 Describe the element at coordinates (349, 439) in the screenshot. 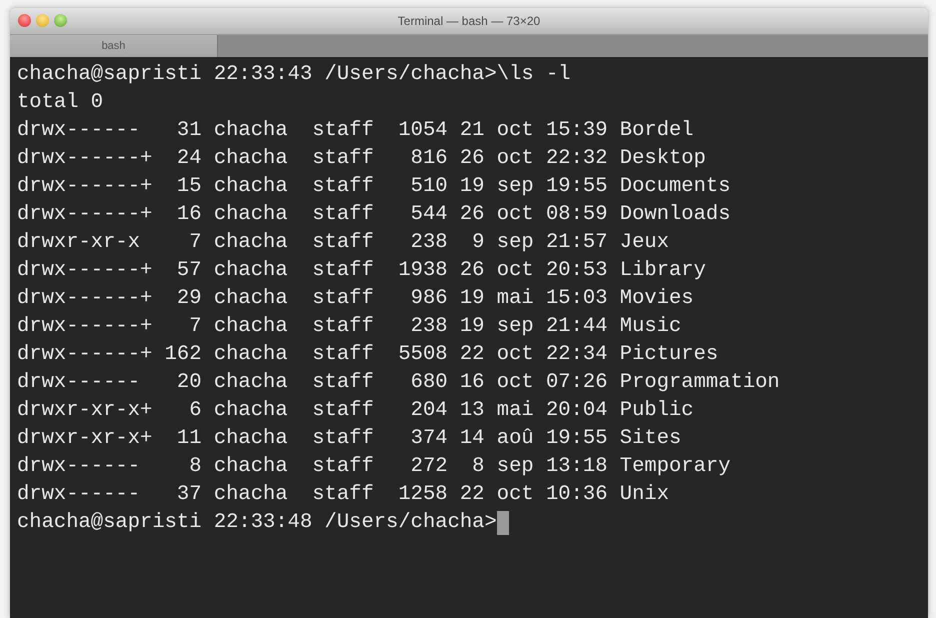

I see `terminal-line: drwxr-xr-x+ 11 chacha staff 374 14 aoû 19:55 Sites` at that location.